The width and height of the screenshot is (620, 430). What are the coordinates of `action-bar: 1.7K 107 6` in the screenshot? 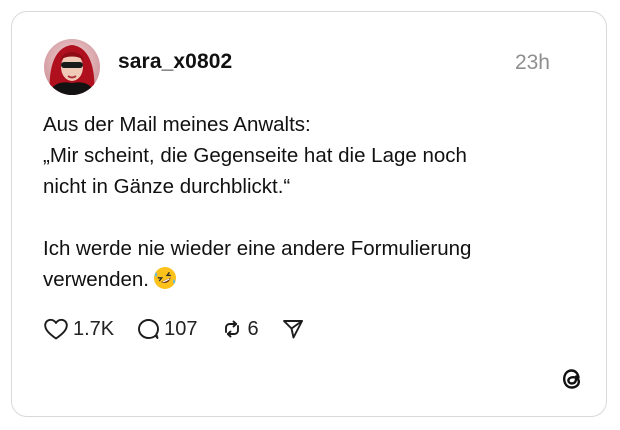 It's located at (185, 329).